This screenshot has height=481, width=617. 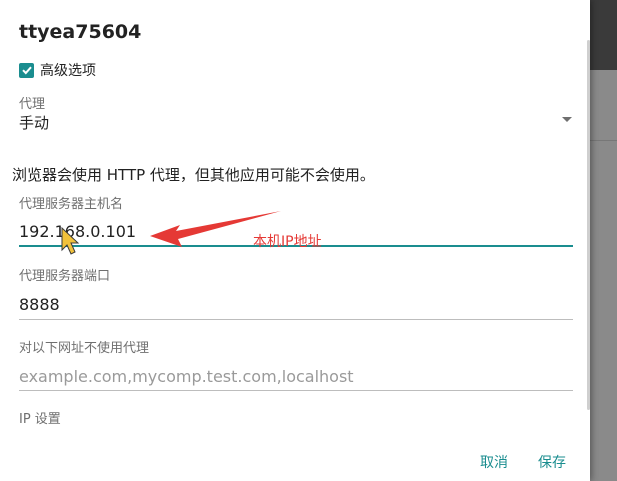 I want to click on advanced-options-label: 高级选项, so click(x=68, y=71).